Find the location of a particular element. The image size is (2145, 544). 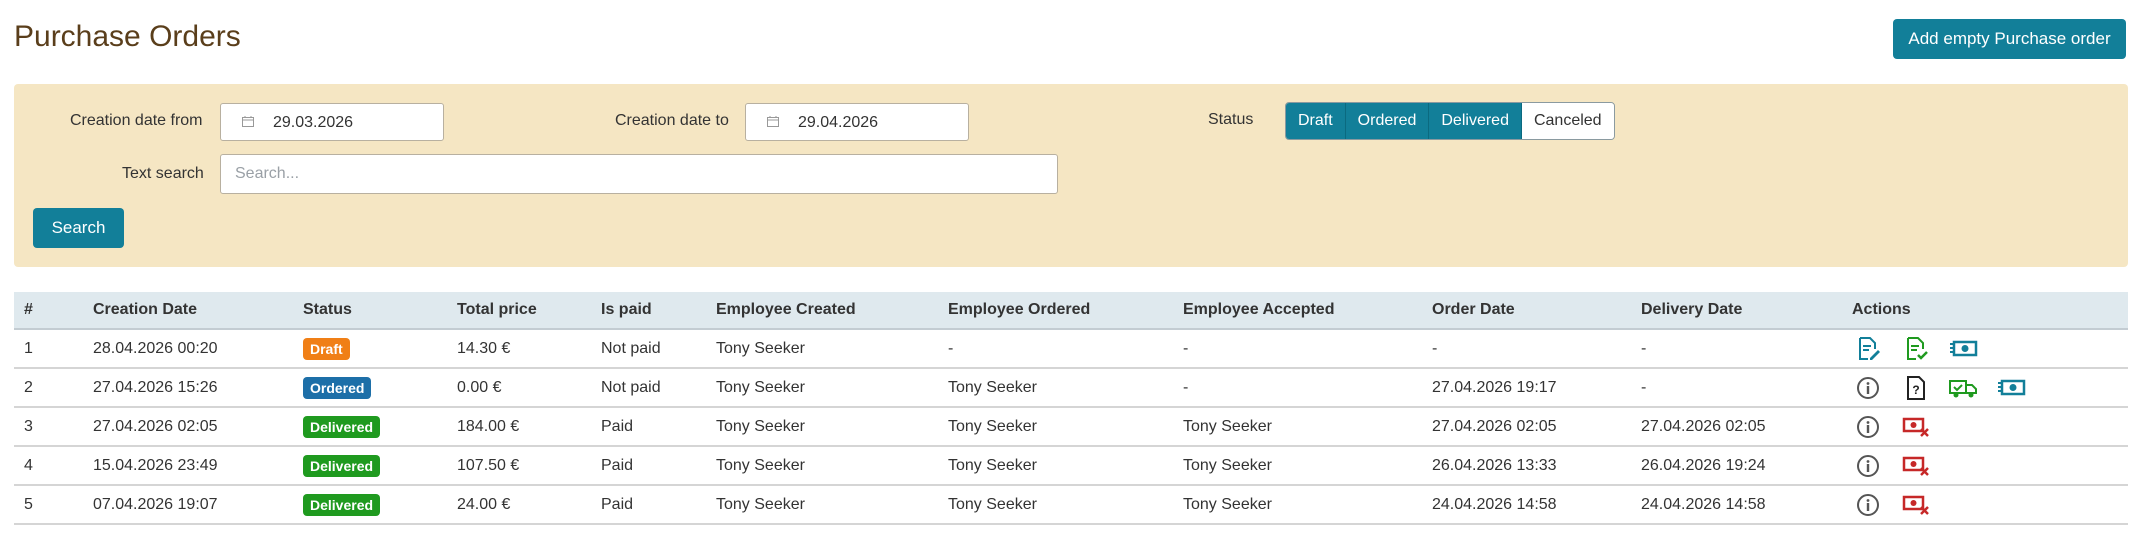

status-toggle-draft: Draft is located at coordinates (1316, 121).